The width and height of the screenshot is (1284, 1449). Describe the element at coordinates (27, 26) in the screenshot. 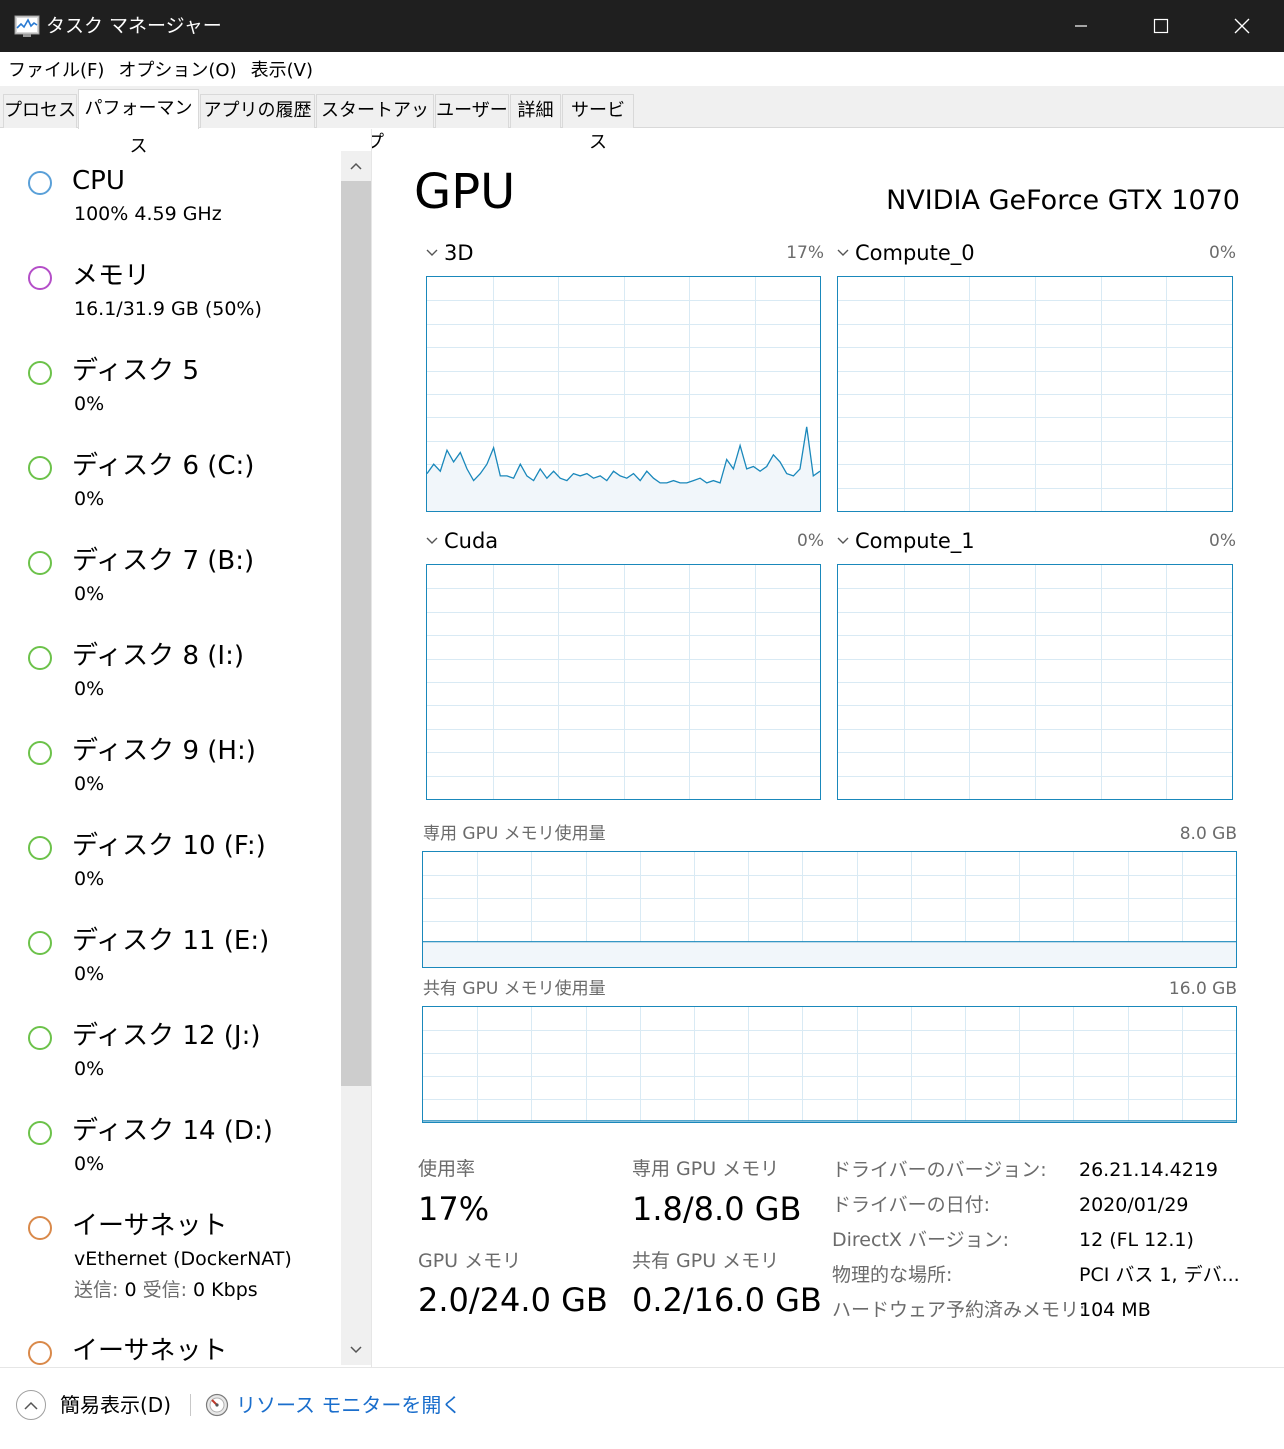

I see `task-manager-icon` at that location.